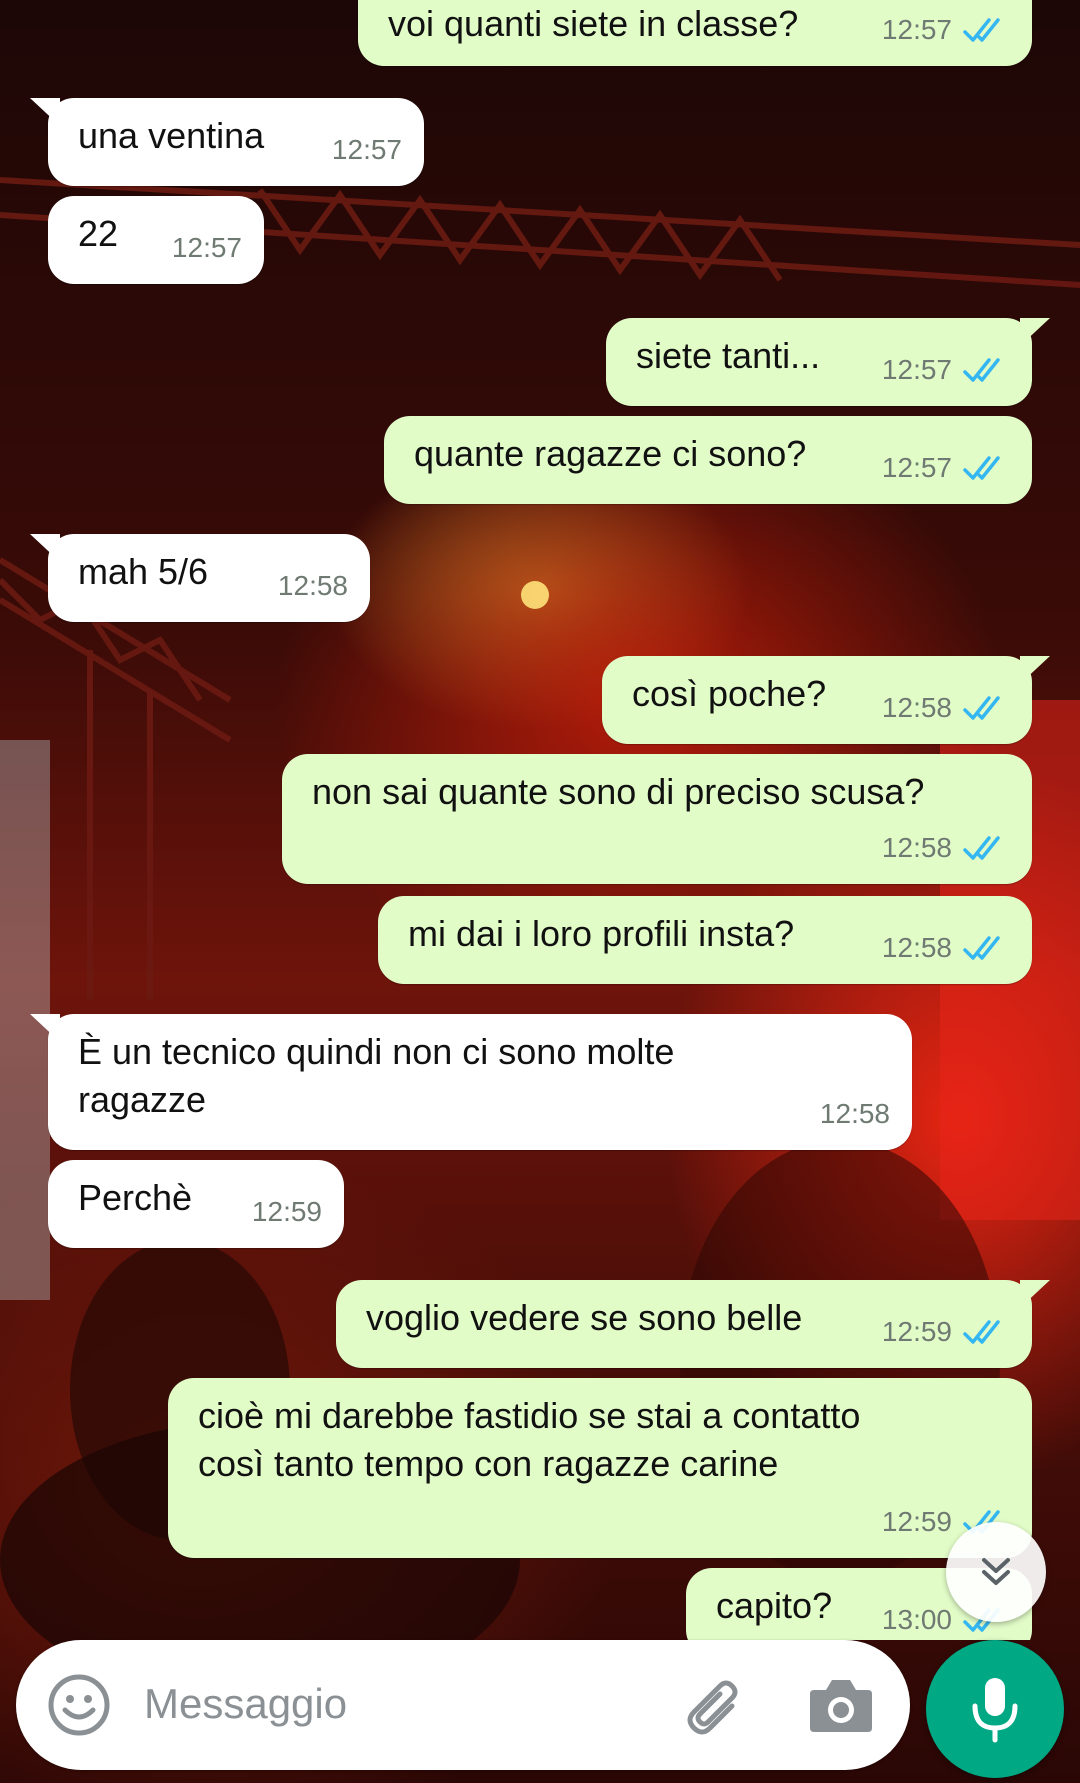 The image size is (1080, 1783). I want to click on paperclip-icon, so click(714, 1708).